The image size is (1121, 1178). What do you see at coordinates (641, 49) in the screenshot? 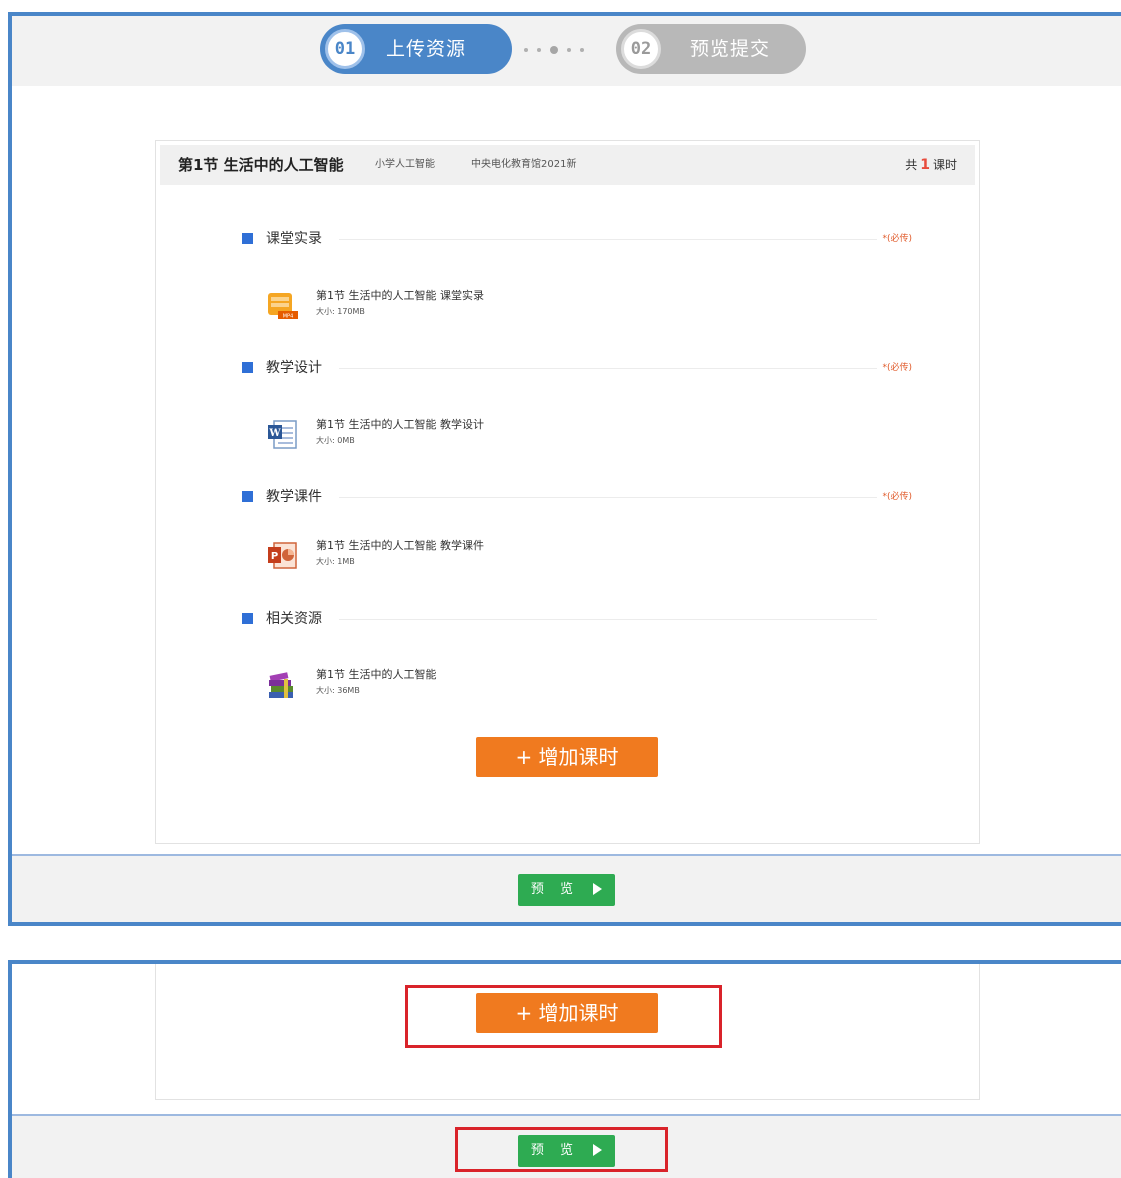
I see `step-number: 02` at bounding box center [641, 49].